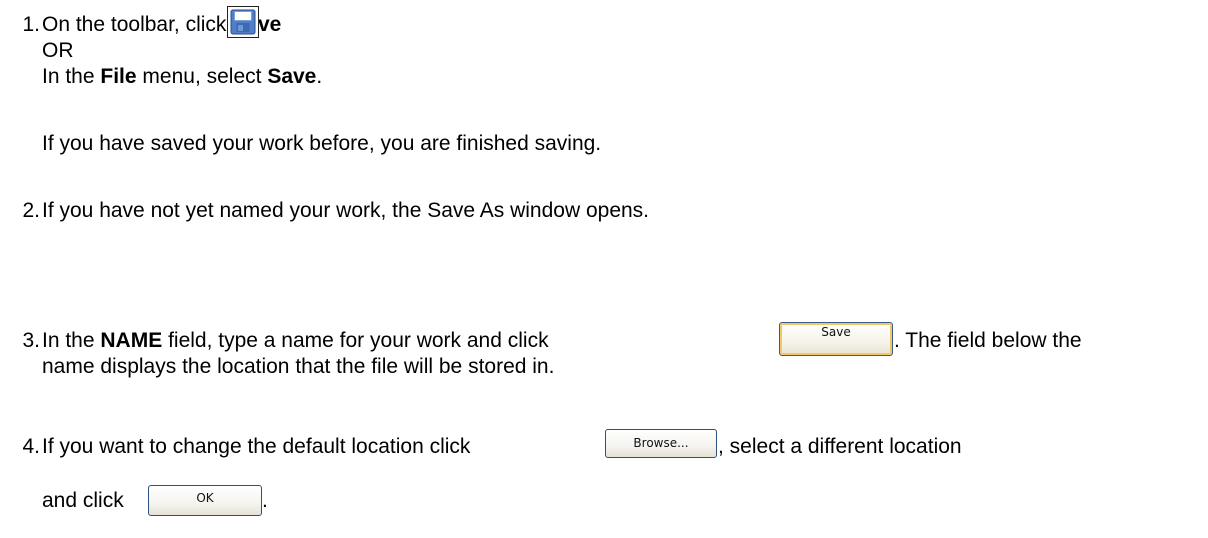 Image resolution: width=1208 pixels, height=538 pixels. What do you see at coordinates (840, 446) in the screenshot?
I see `step-4-suffix: , select a different location` at bounding box center [840, 446].